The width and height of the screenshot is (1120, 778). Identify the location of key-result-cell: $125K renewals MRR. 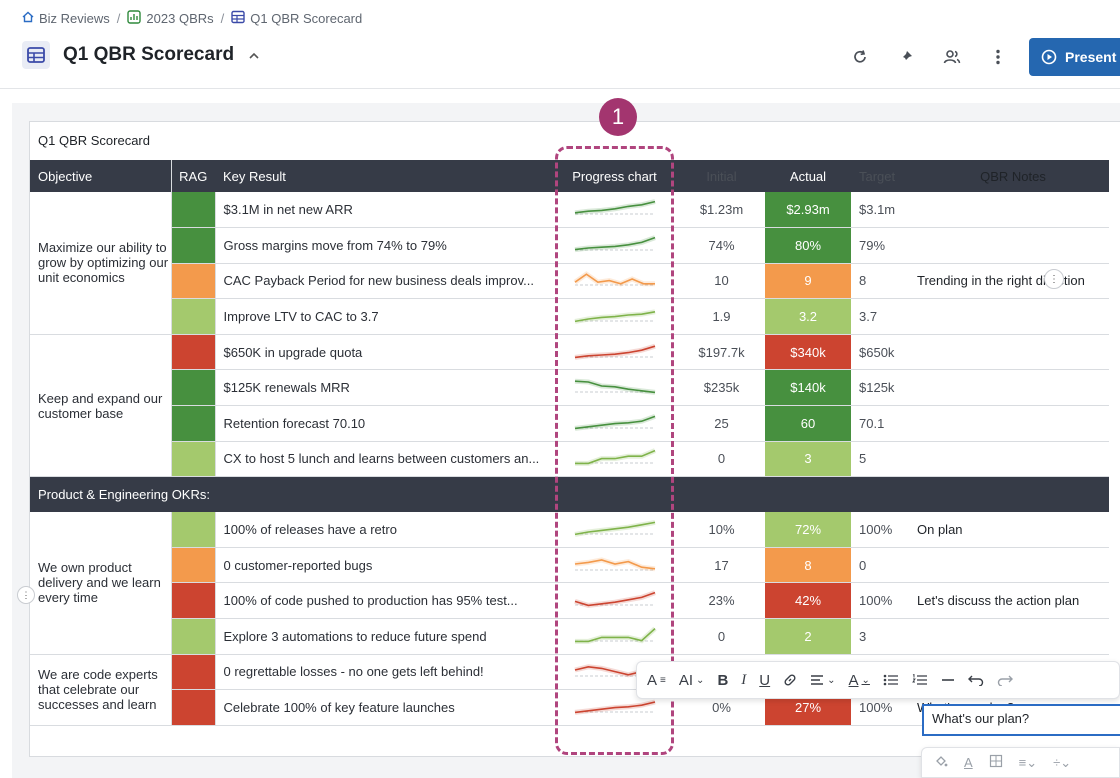
(382, 388).